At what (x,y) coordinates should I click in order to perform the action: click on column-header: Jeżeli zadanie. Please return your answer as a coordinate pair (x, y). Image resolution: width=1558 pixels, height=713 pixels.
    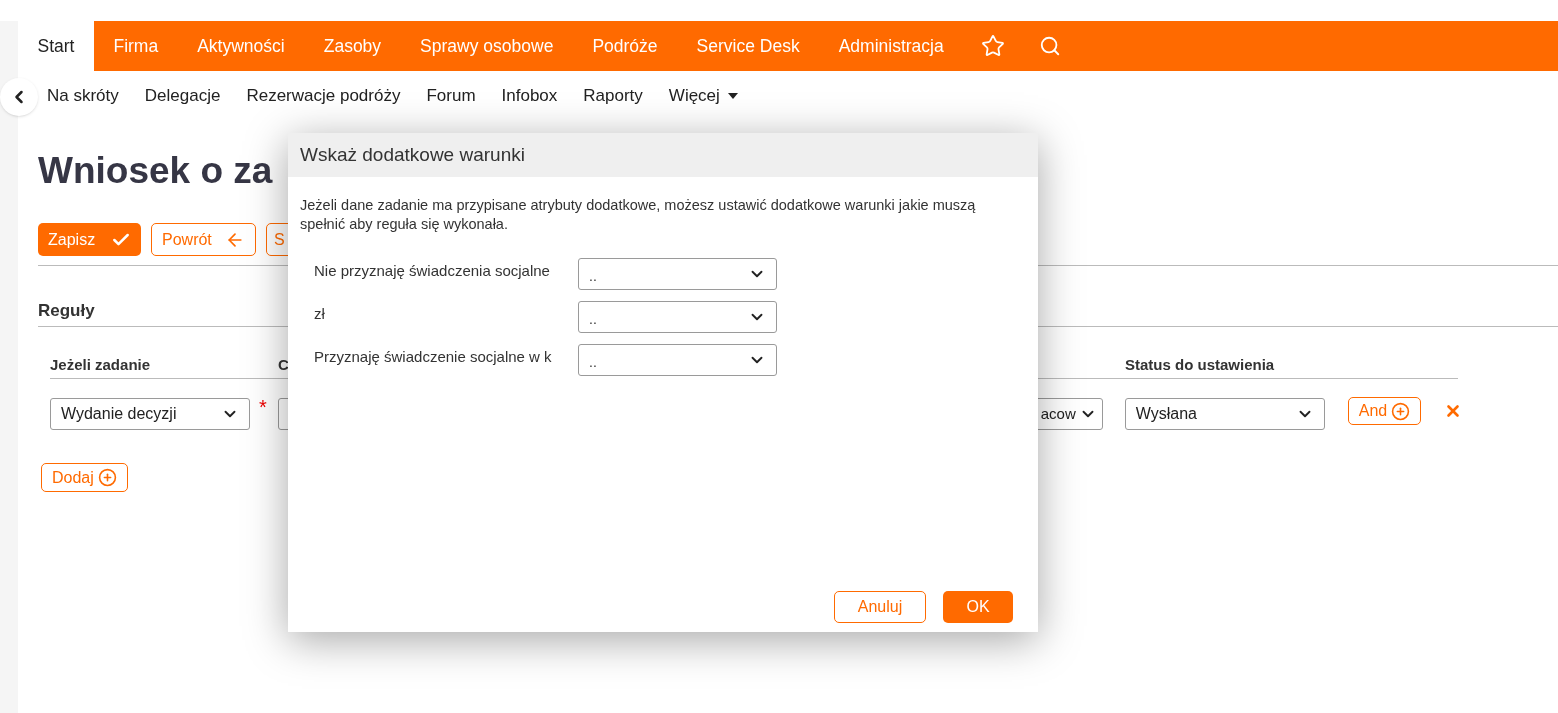
    Looking at the image, I should click on (101, 364).